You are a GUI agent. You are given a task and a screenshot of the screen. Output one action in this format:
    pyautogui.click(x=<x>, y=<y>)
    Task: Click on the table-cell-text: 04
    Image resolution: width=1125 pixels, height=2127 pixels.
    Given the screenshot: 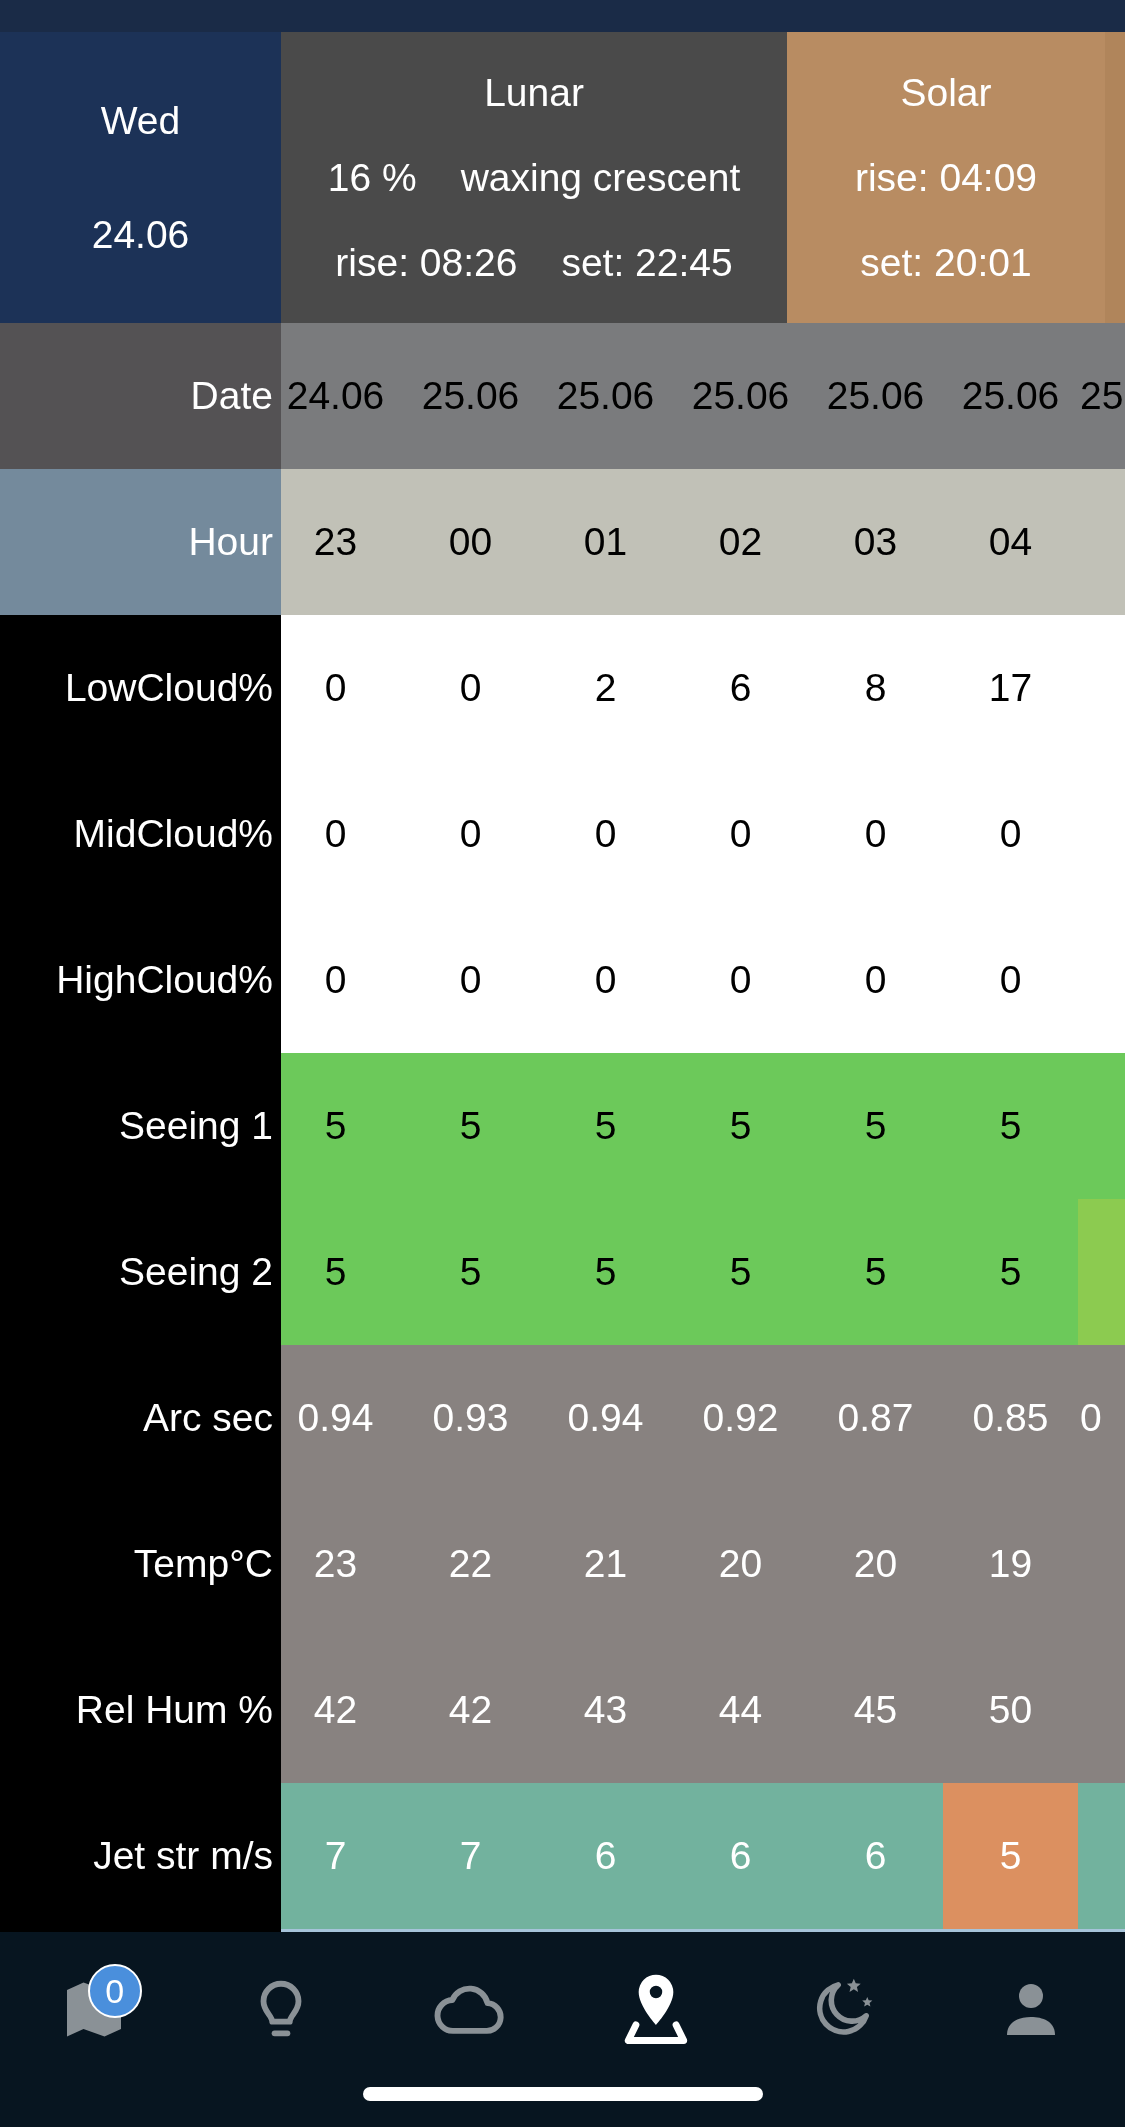 What is the action you would take?
    pyautogui.click(x=1010, y=542)
    